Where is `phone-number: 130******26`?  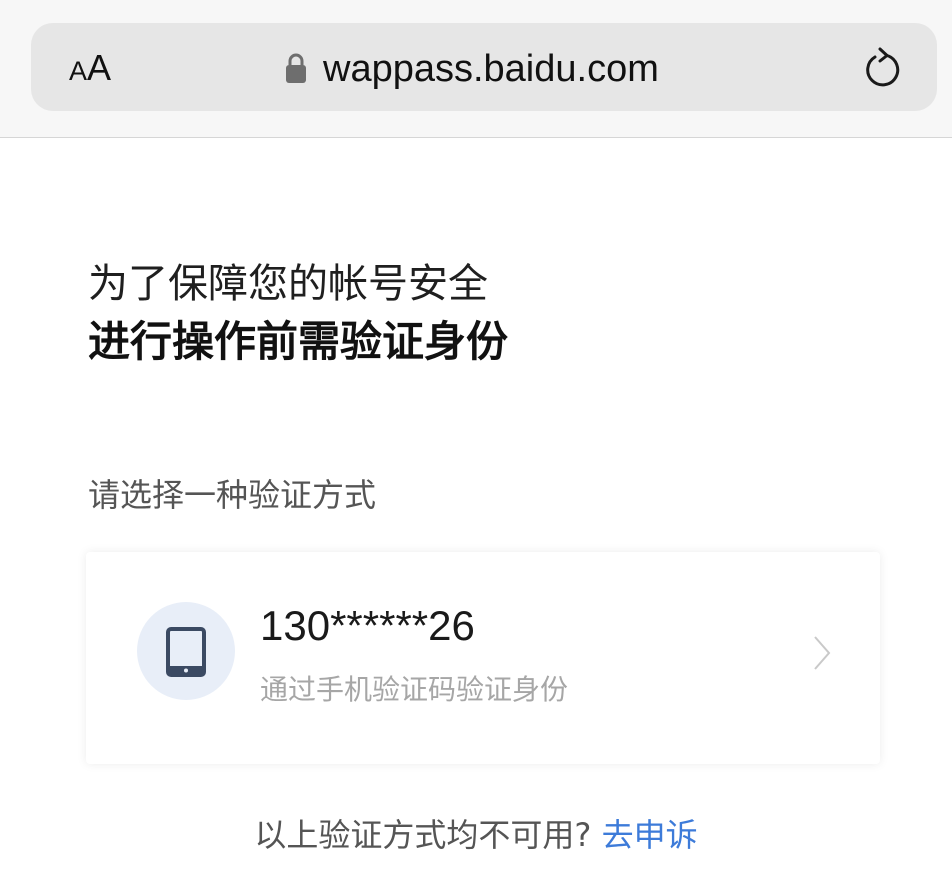
phone-number: 130******26 is located at coordinates (367, 625).